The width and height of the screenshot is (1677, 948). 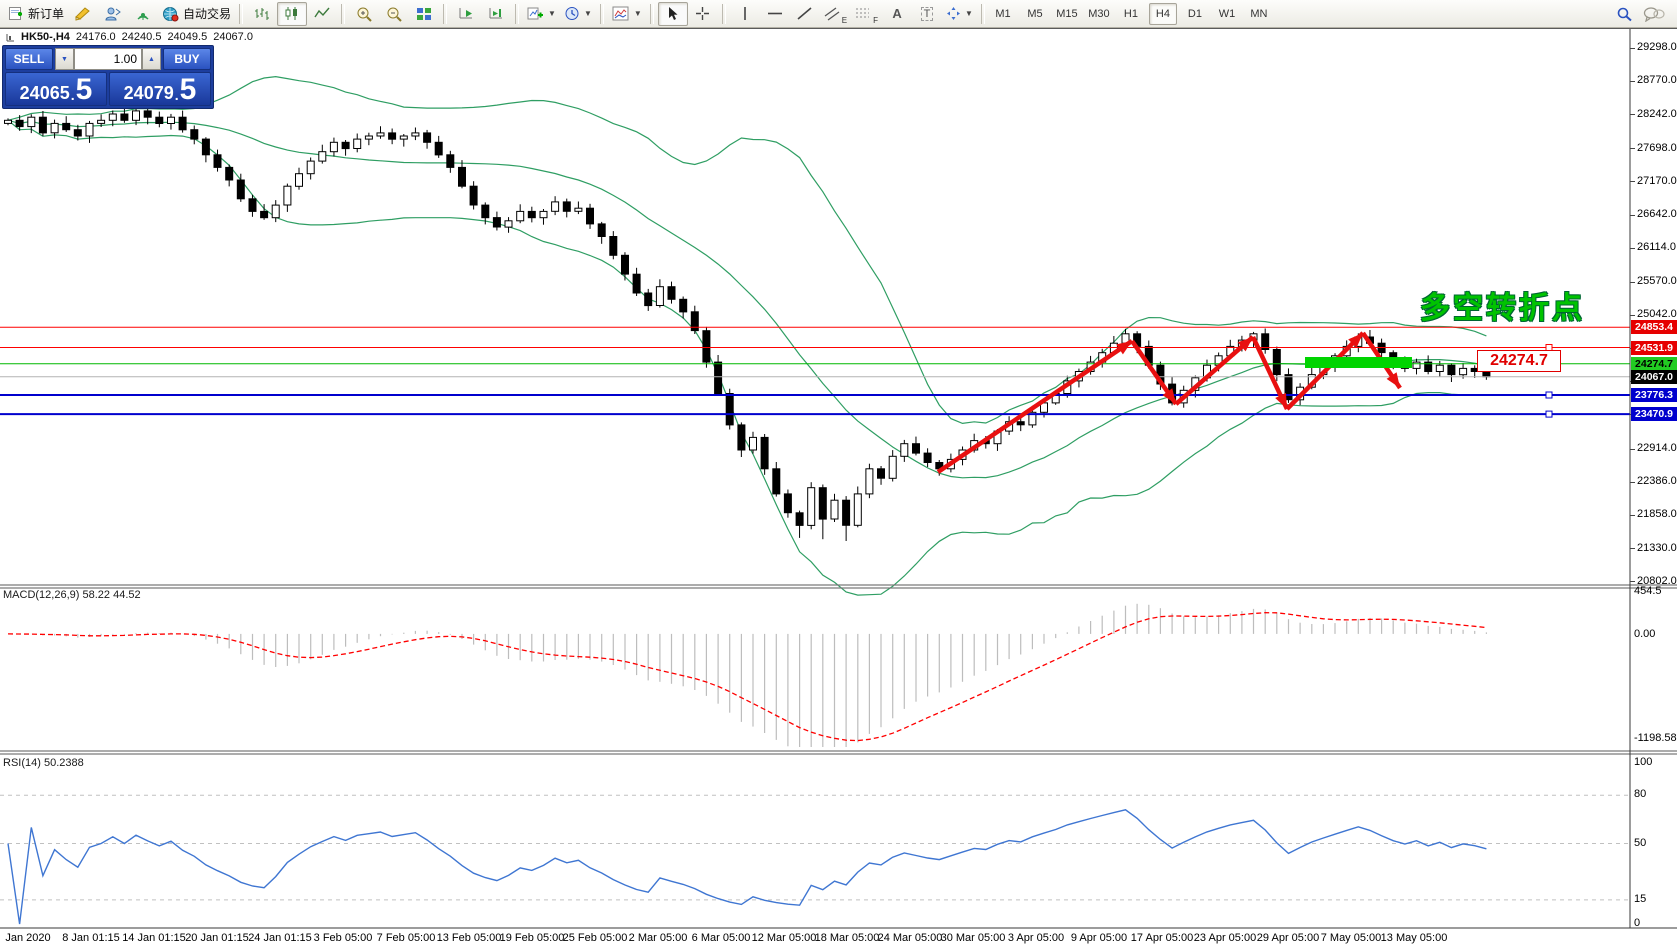 I want to click on price-tick-label: 25570.0, so click(x=1657, y=281).